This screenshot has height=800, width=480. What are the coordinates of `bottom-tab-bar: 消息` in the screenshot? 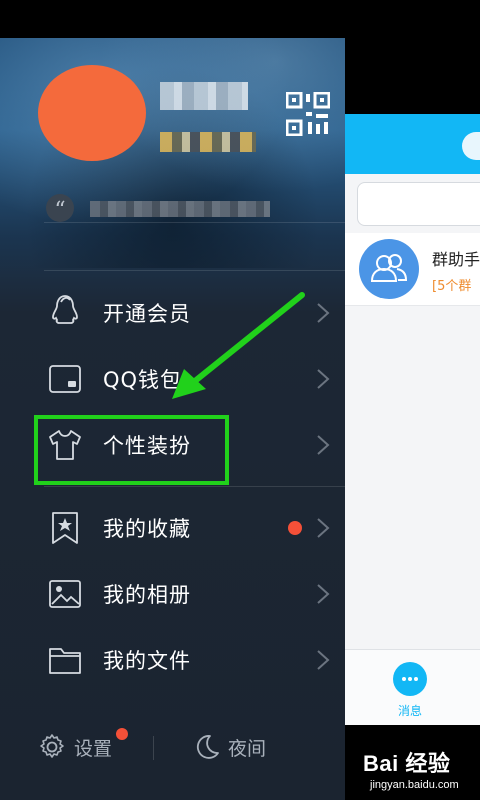 It's located at (412, 687).